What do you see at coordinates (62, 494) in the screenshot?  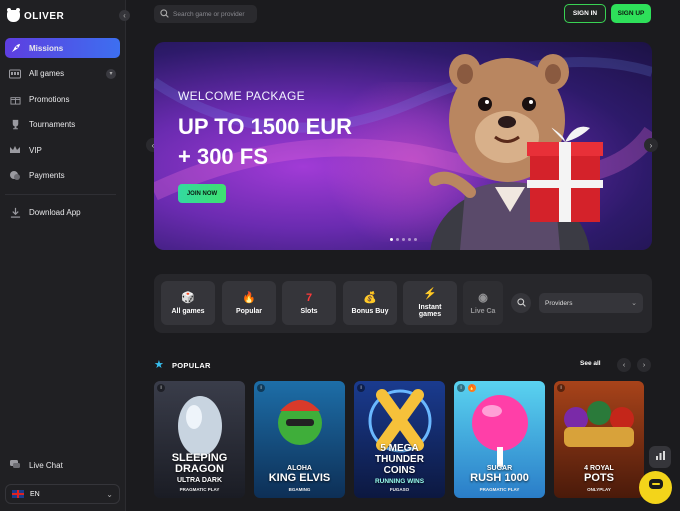 I see `language-select: EN ⌄` at bounding box center [62, 494].